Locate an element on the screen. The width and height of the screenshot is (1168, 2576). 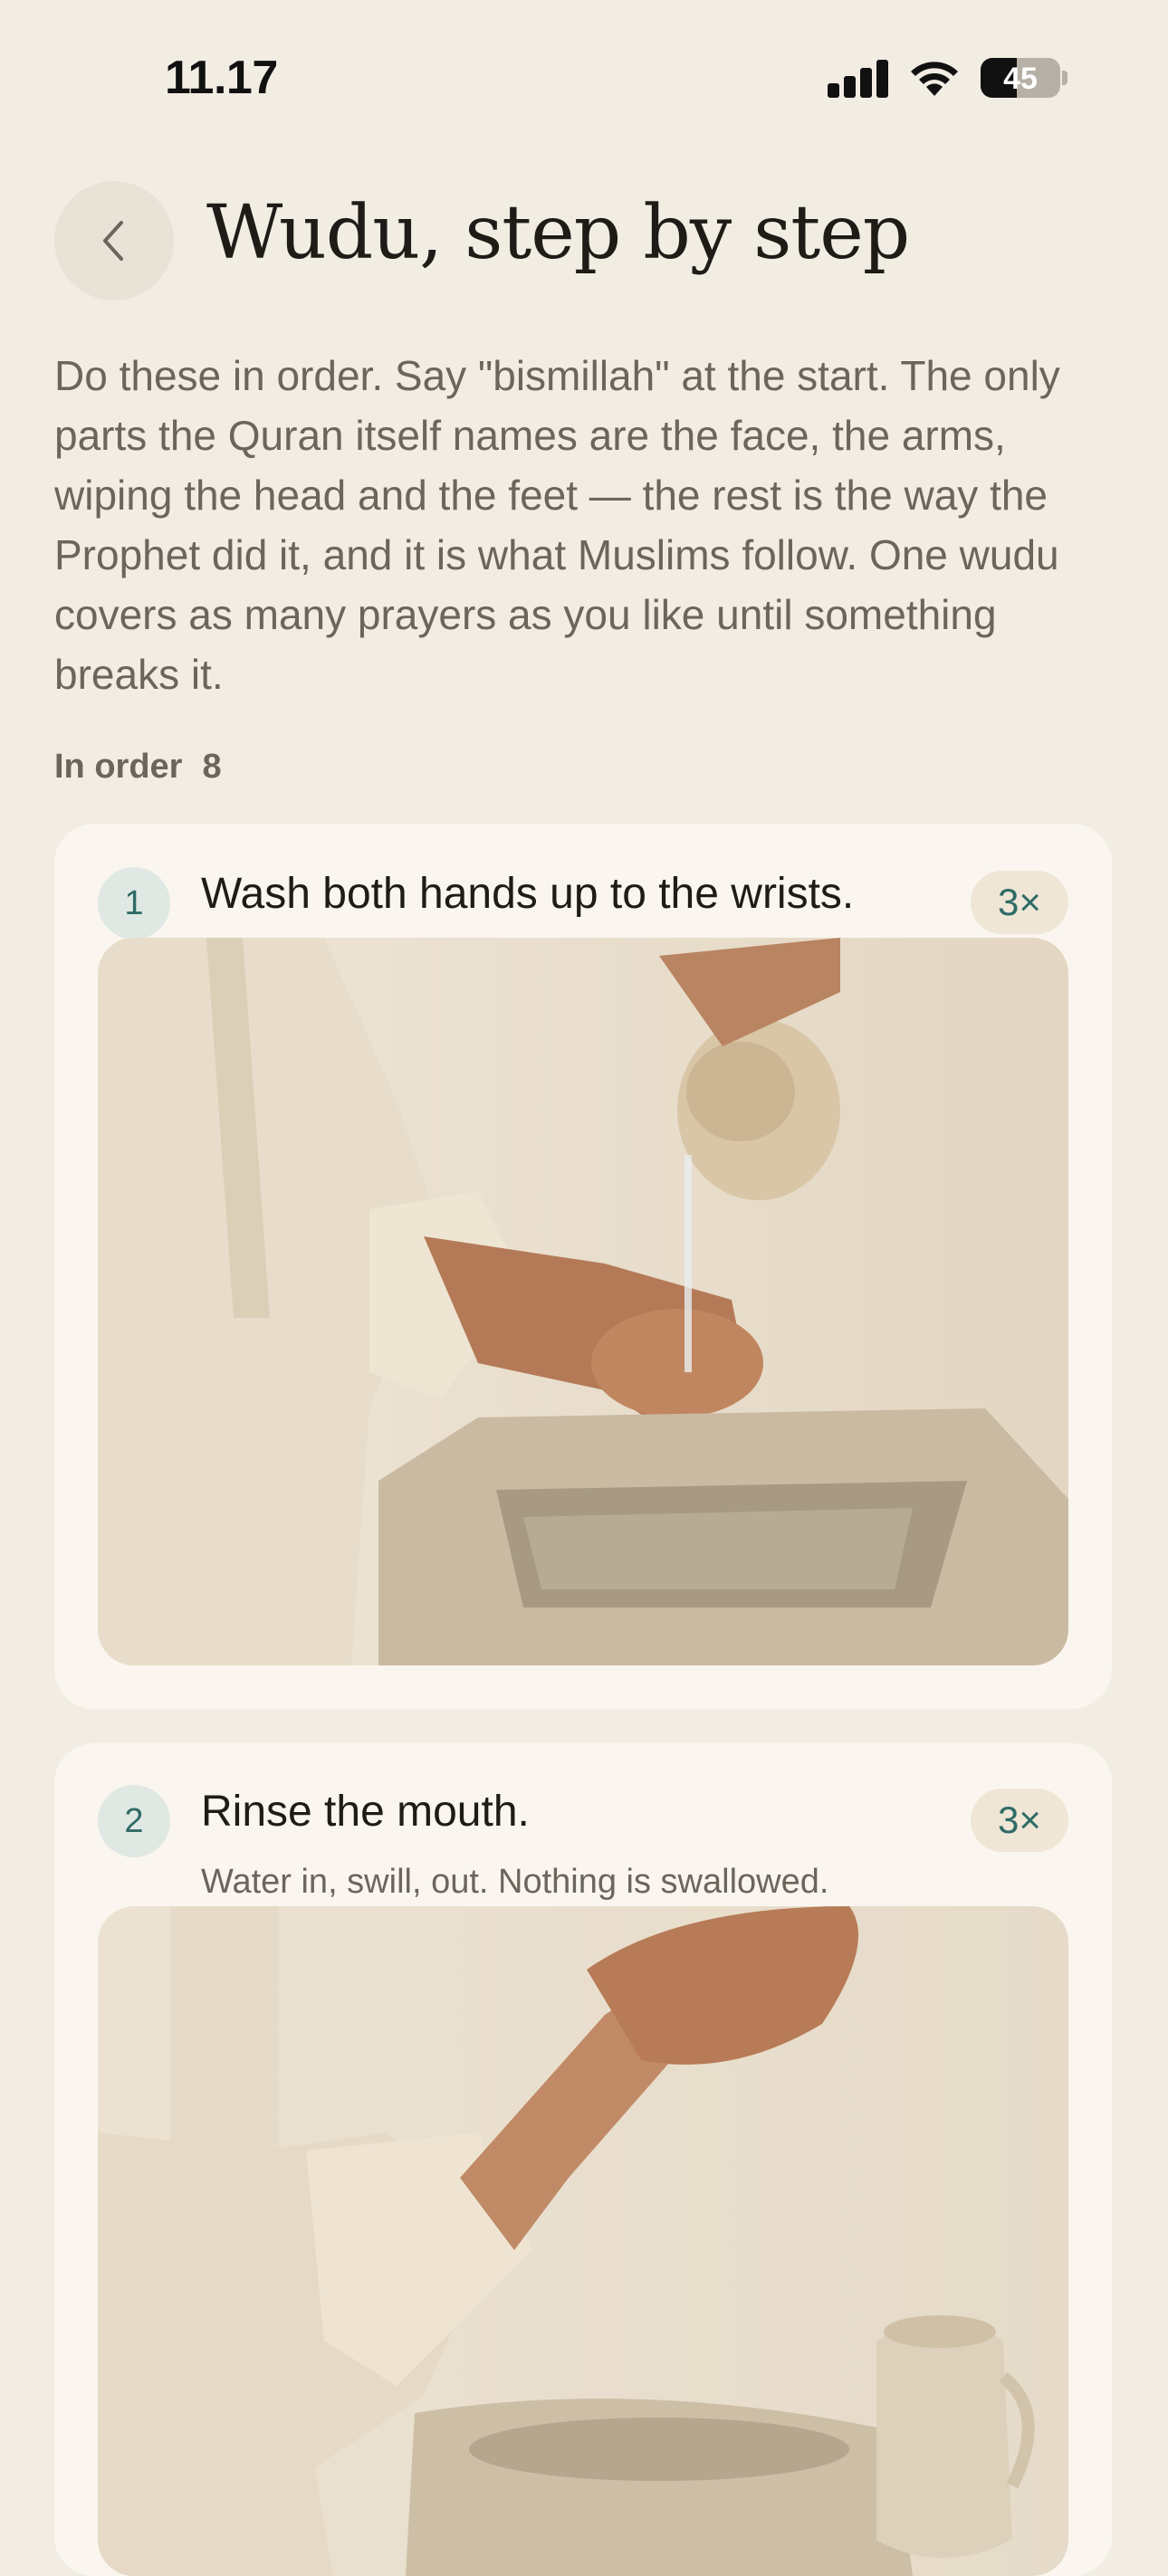
battery-percent: 45 is located at coordinates (1020, 79).